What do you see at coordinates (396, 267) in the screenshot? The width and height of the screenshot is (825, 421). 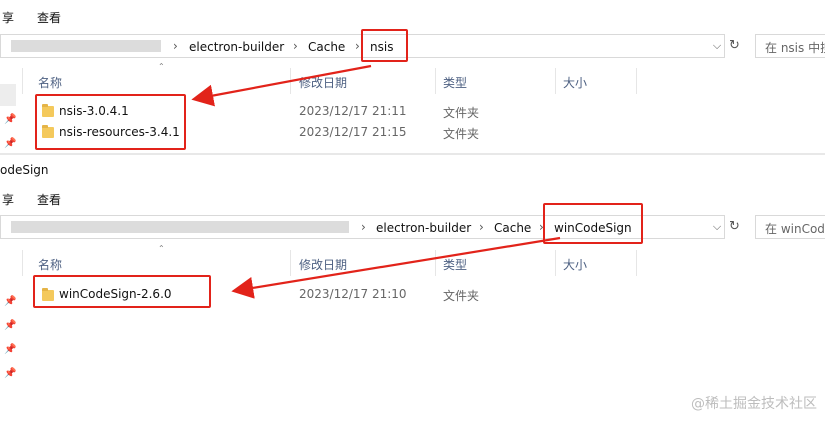 I see `arrow-to-wincodesign-folder` at bounding box center [396, 267].